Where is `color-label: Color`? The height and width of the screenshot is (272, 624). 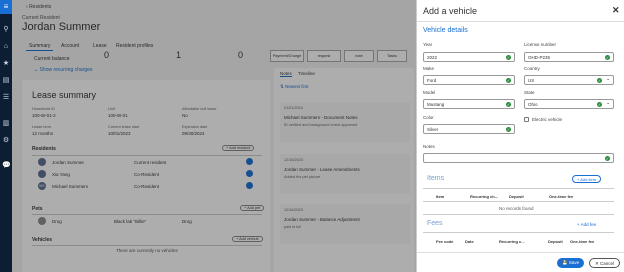
color-label: Color is located at coordinates (428, 117).